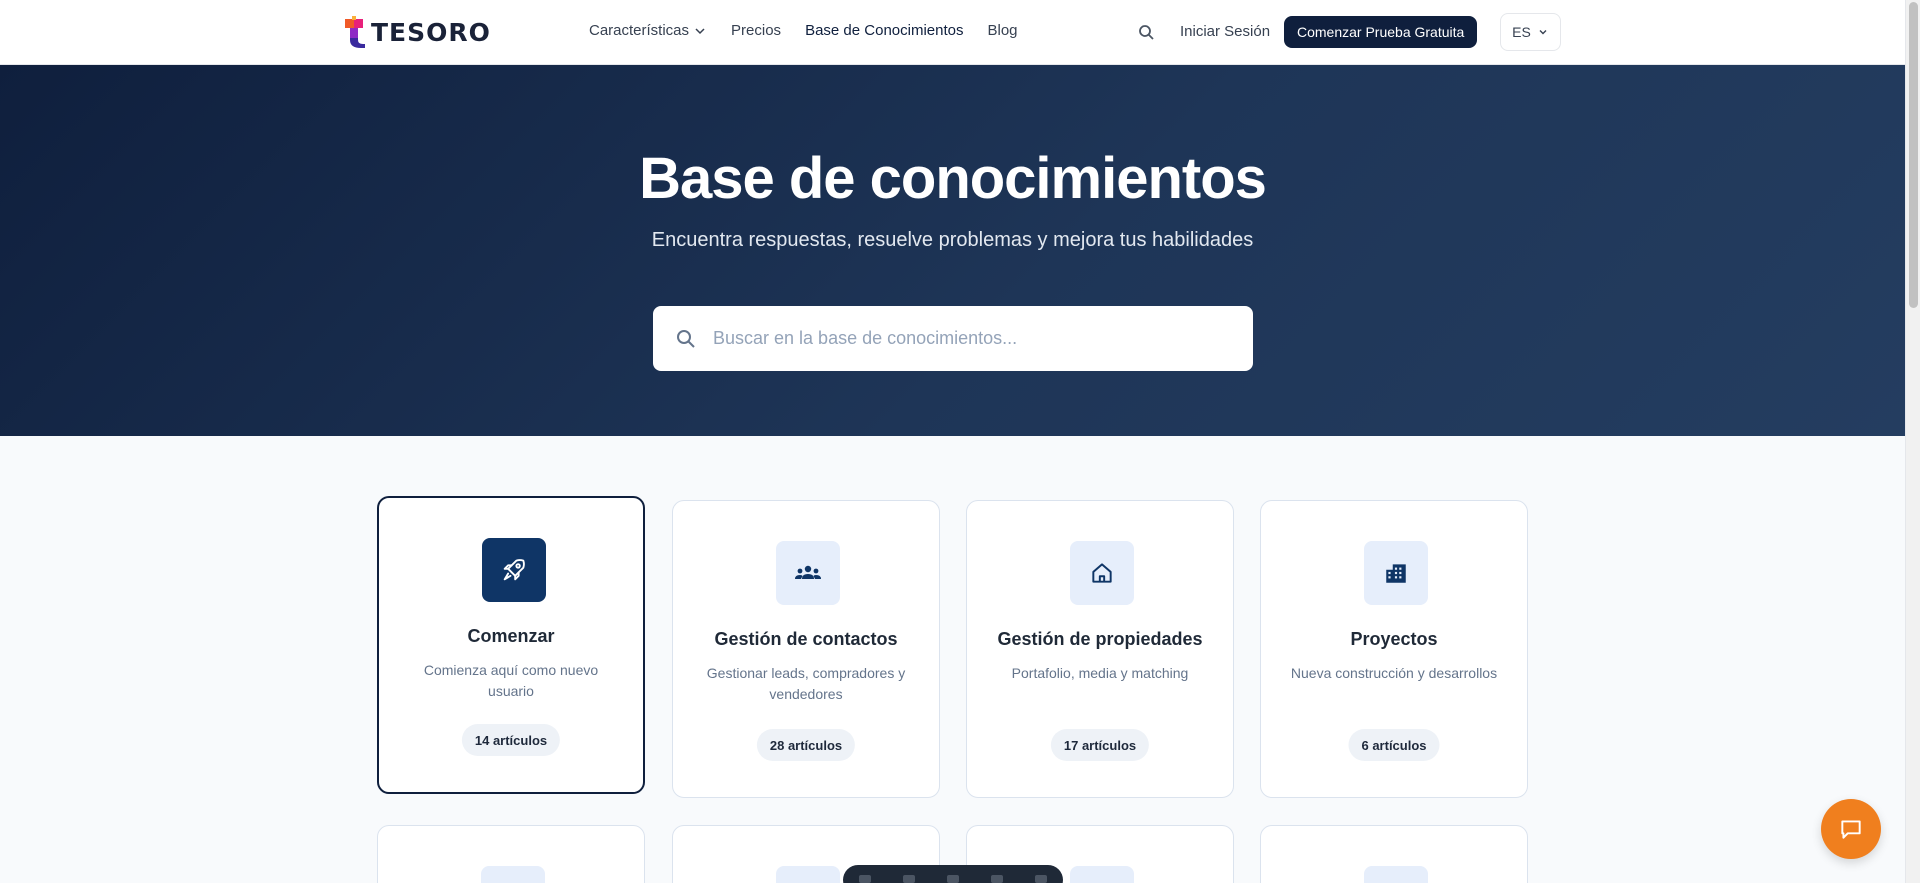  I want to click on category-title: Proyectos, so click(1394, 639).